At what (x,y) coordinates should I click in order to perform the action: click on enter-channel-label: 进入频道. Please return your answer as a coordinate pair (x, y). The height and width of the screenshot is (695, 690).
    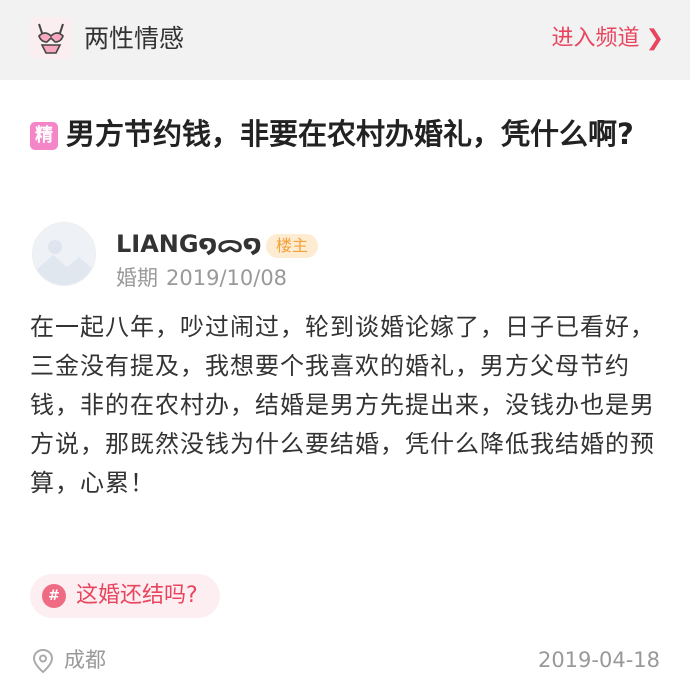
    Looking at the image, I should click on (595, 38).